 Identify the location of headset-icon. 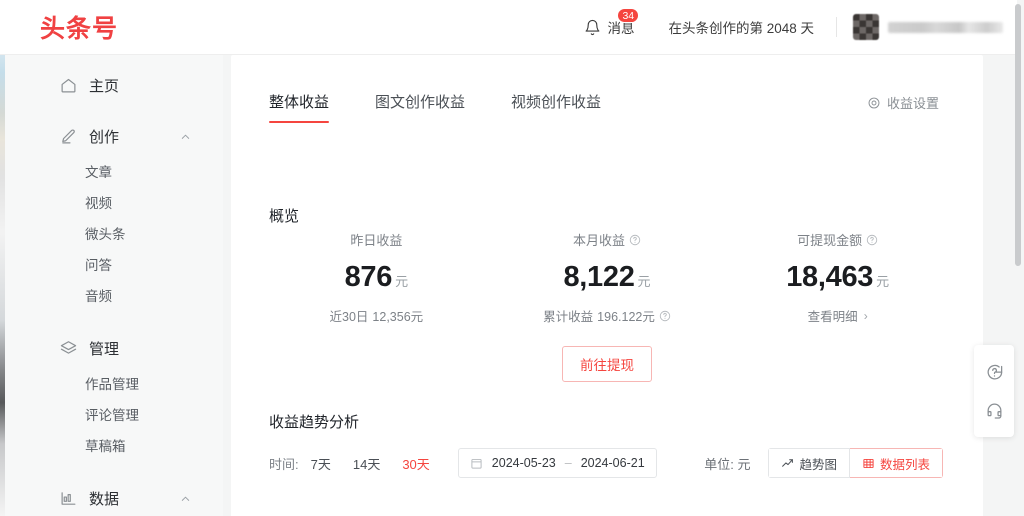
(994, 411).